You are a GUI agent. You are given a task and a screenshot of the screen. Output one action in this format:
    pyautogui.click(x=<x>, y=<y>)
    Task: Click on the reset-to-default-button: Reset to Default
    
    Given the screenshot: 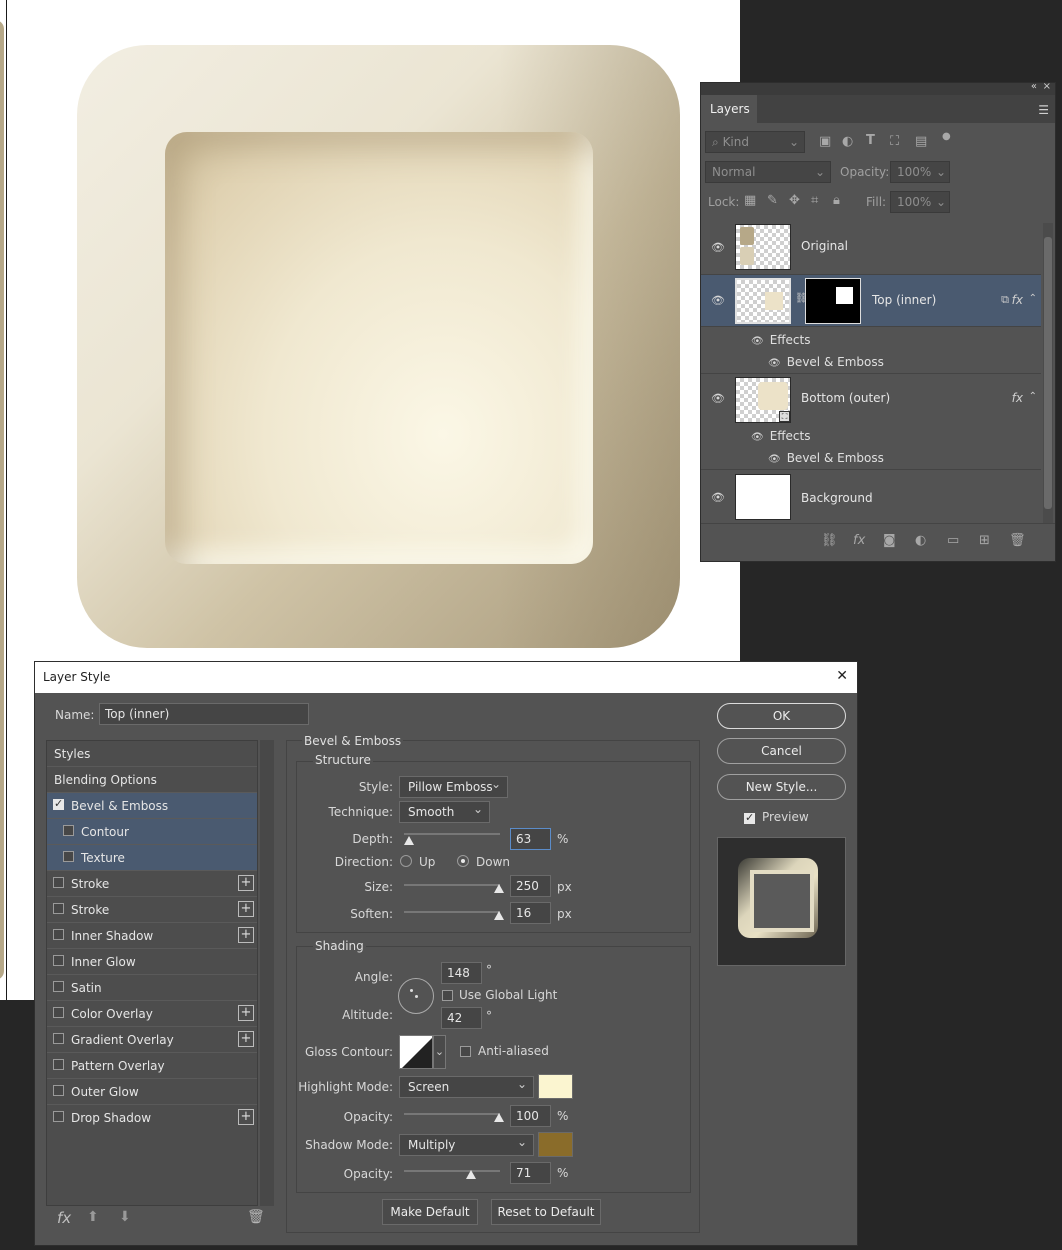 What is the action you would take?
    pyautogui.click(x=546, y=1212)
    